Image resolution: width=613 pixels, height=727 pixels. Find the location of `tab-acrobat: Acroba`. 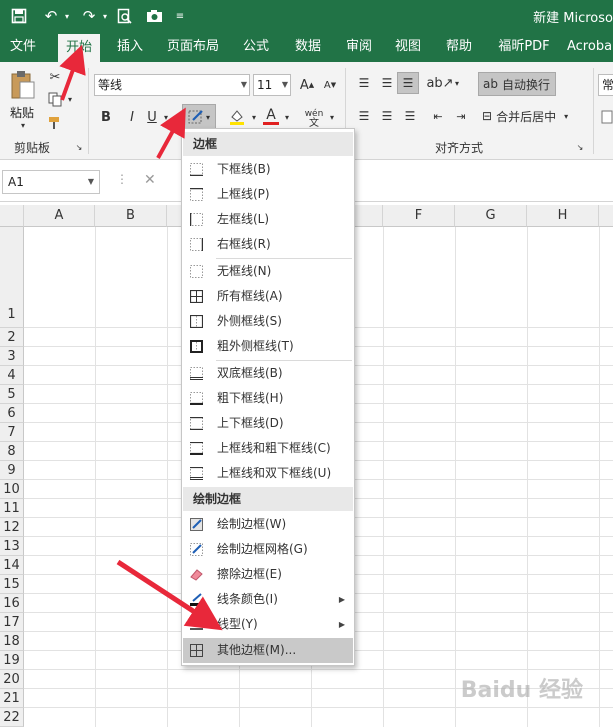

tab-acrobat: Acroba is located at coordinates (590, 47).